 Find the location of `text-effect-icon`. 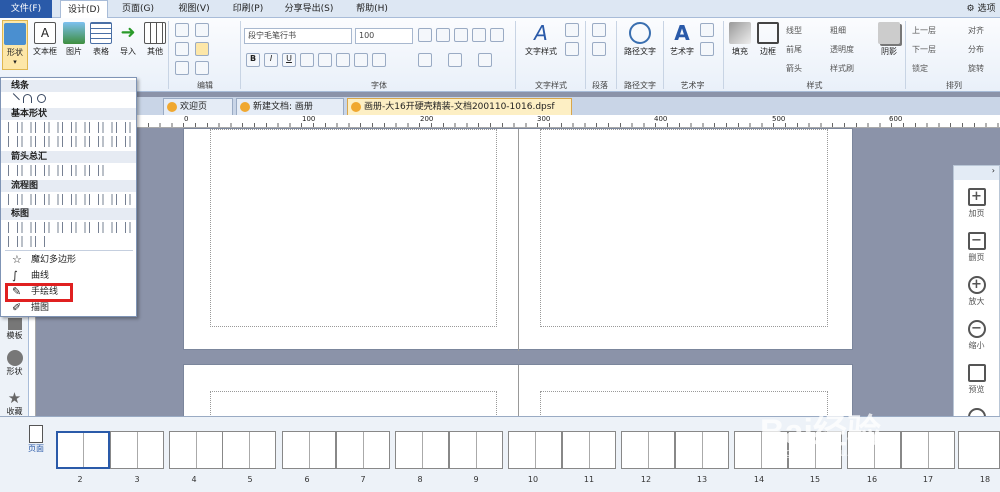

text-effect-icon is located at coordinates (572, 30).